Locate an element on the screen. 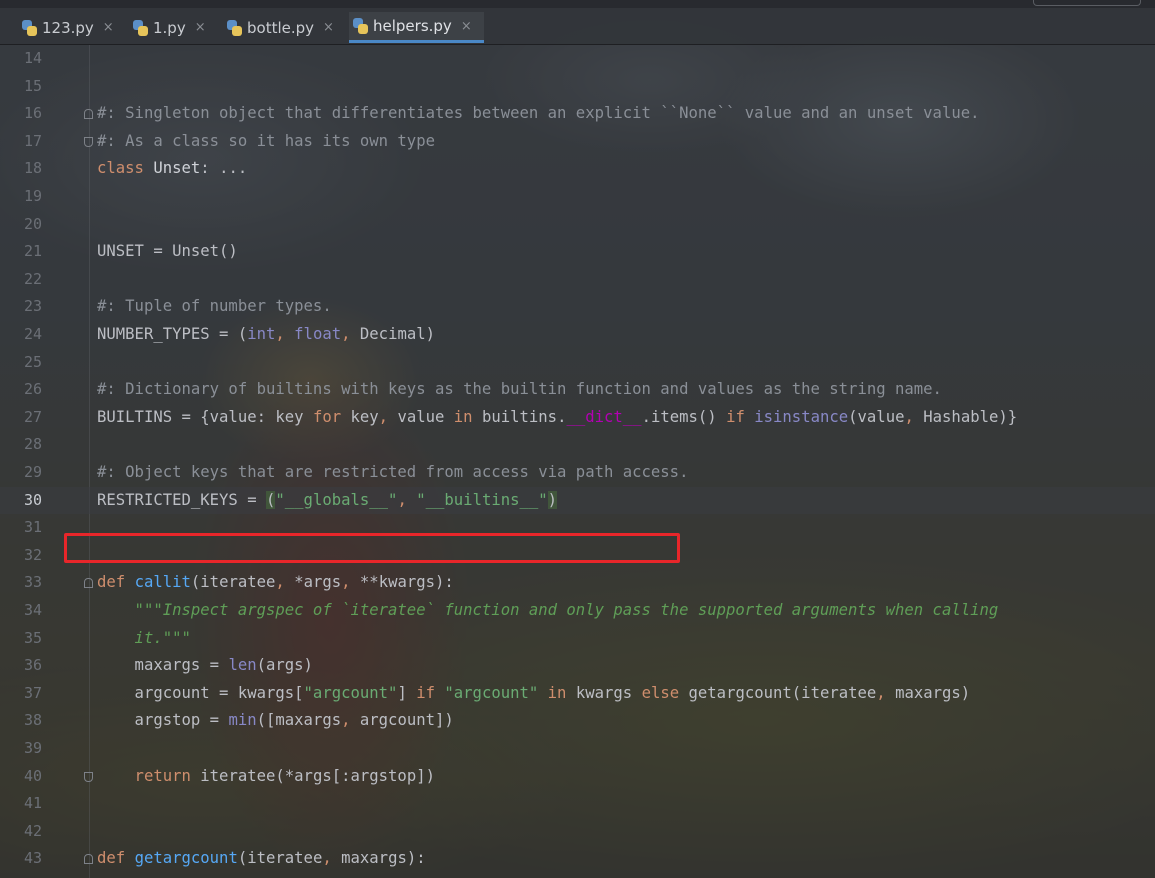 The image size is (1155, 878). line-number: 33 is located at coordinates (21, 583).